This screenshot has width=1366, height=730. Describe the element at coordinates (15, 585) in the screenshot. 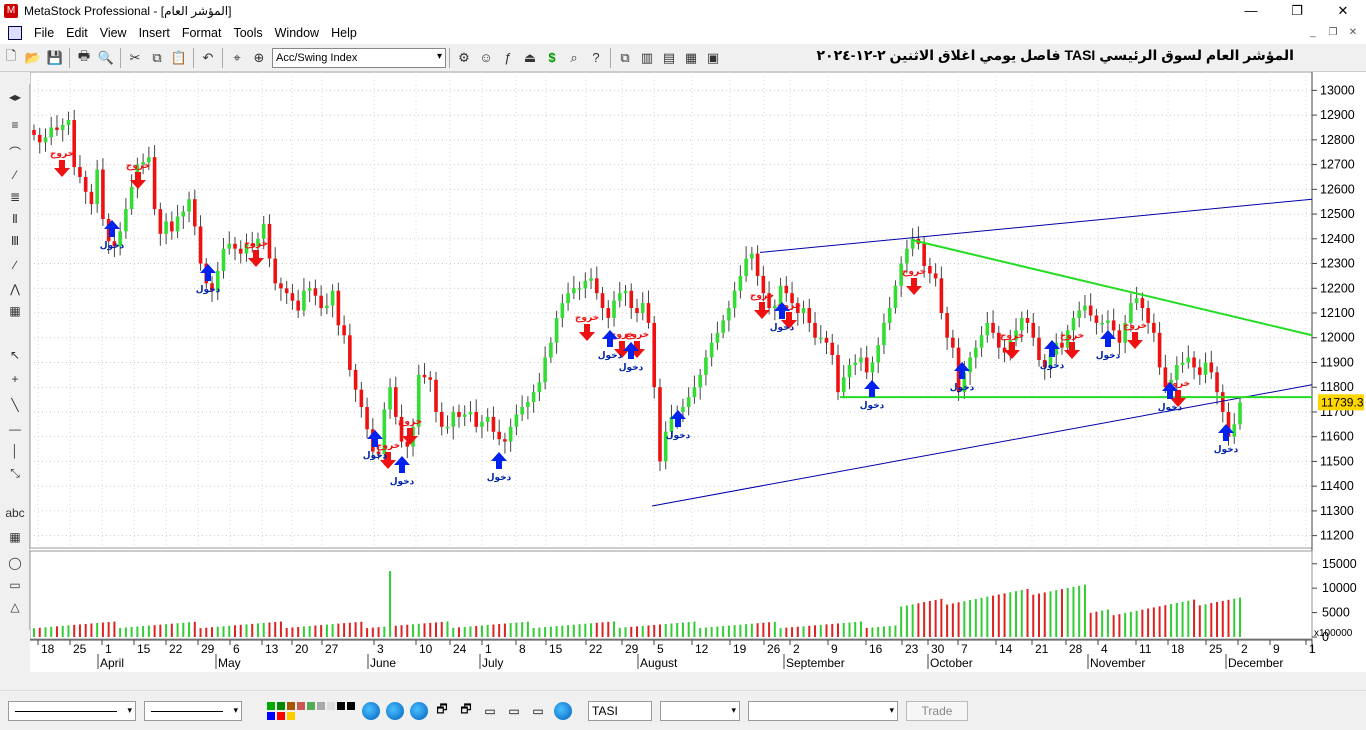

I see `drawing-tool-19-icon: ▭` at that location.